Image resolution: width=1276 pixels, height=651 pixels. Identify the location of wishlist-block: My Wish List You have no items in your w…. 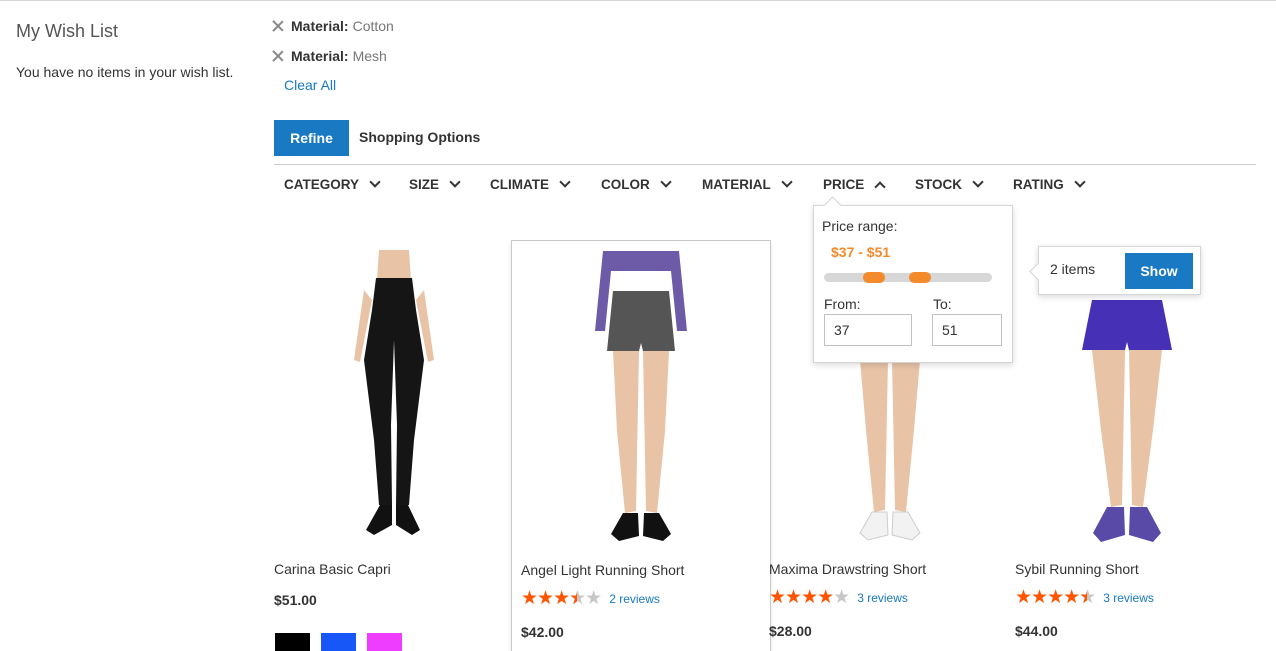
(136, 50).